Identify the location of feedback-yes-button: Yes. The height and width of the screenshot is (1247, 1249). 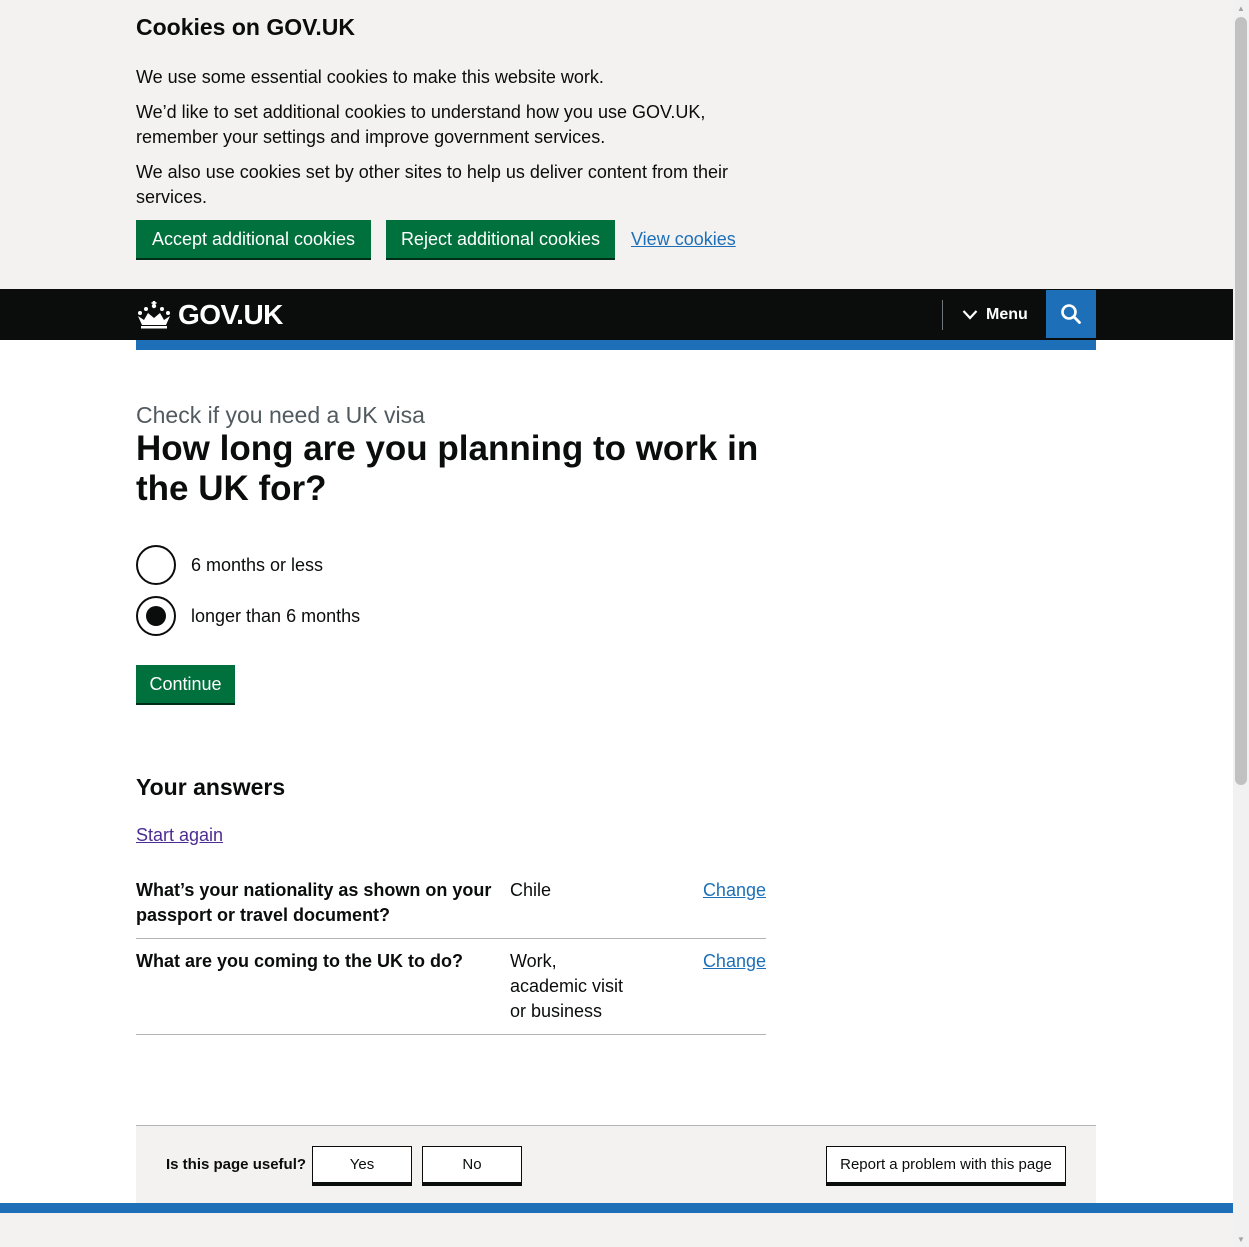
(362, 1164).